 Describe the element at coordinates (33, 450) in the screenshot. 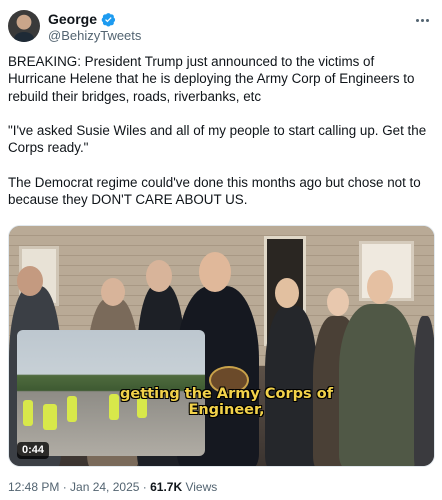

I see `video-duration-badge: 0:44` at that location.